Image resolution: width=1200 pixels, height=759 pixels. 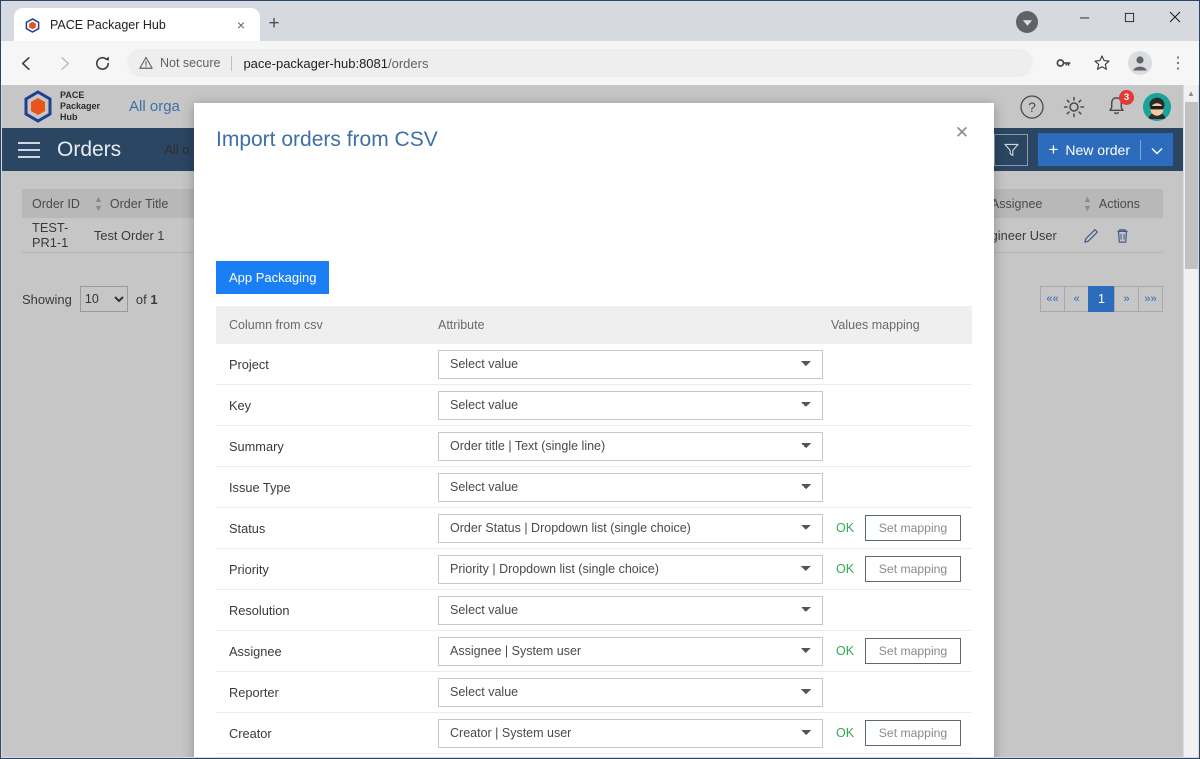 I want to click on help-icon: ?, so click(x=1032, y=107).